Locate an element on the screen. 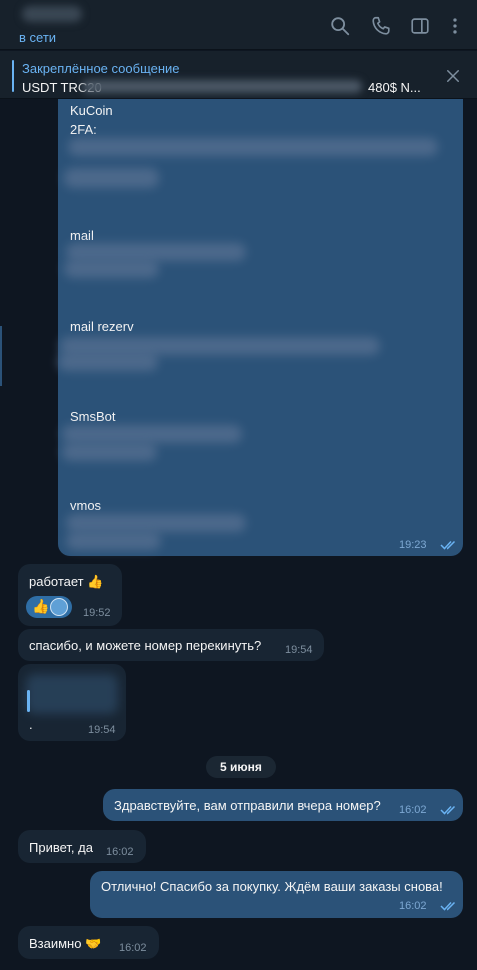 This screenshot has height=970, width=477. pinned-text-redacted is located at coordinates (222, 86).